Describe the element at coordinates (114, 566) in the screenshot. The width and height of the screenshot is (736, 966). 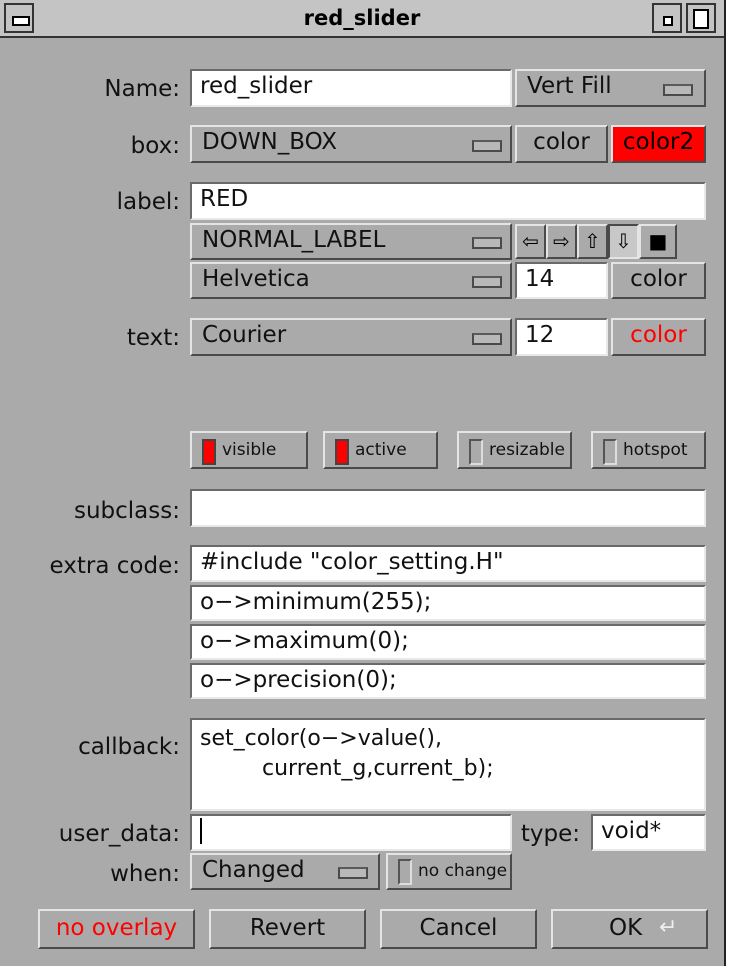
I see `extra-code-label: extra code:` at that location.